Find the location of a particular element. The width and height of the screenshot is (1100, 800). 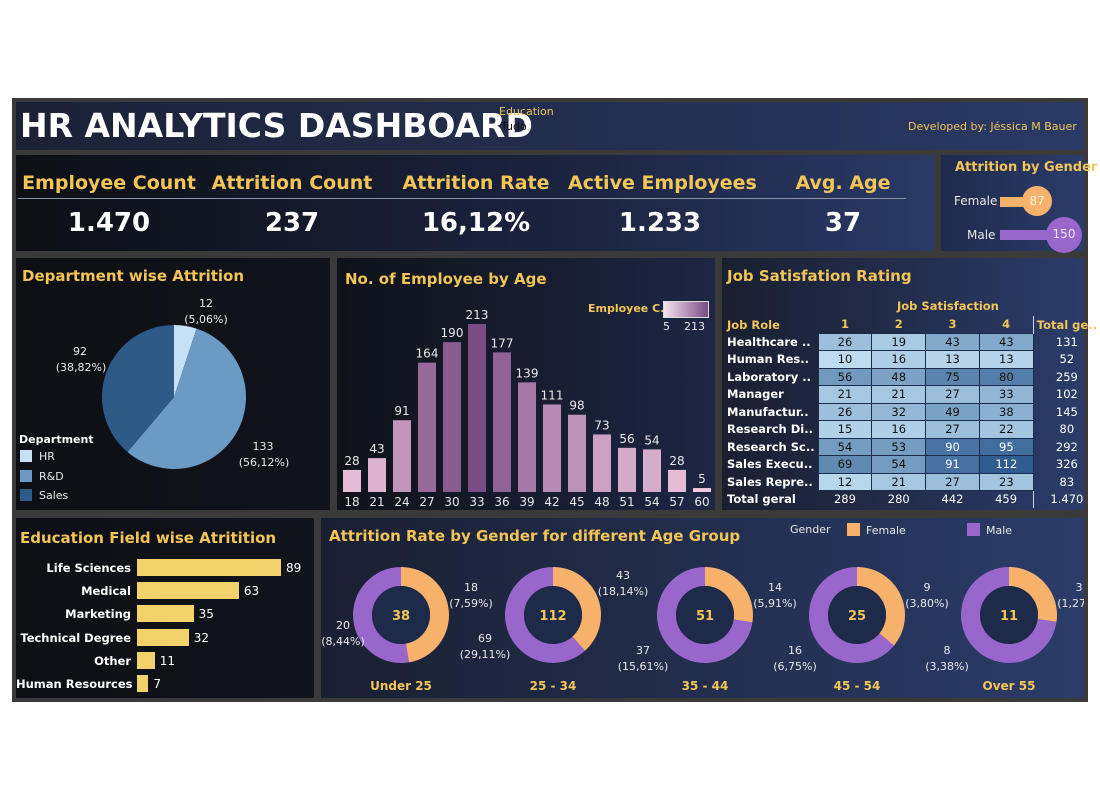

kpi-active-employees-value: 1.233 is located at coordinates (660, 223).